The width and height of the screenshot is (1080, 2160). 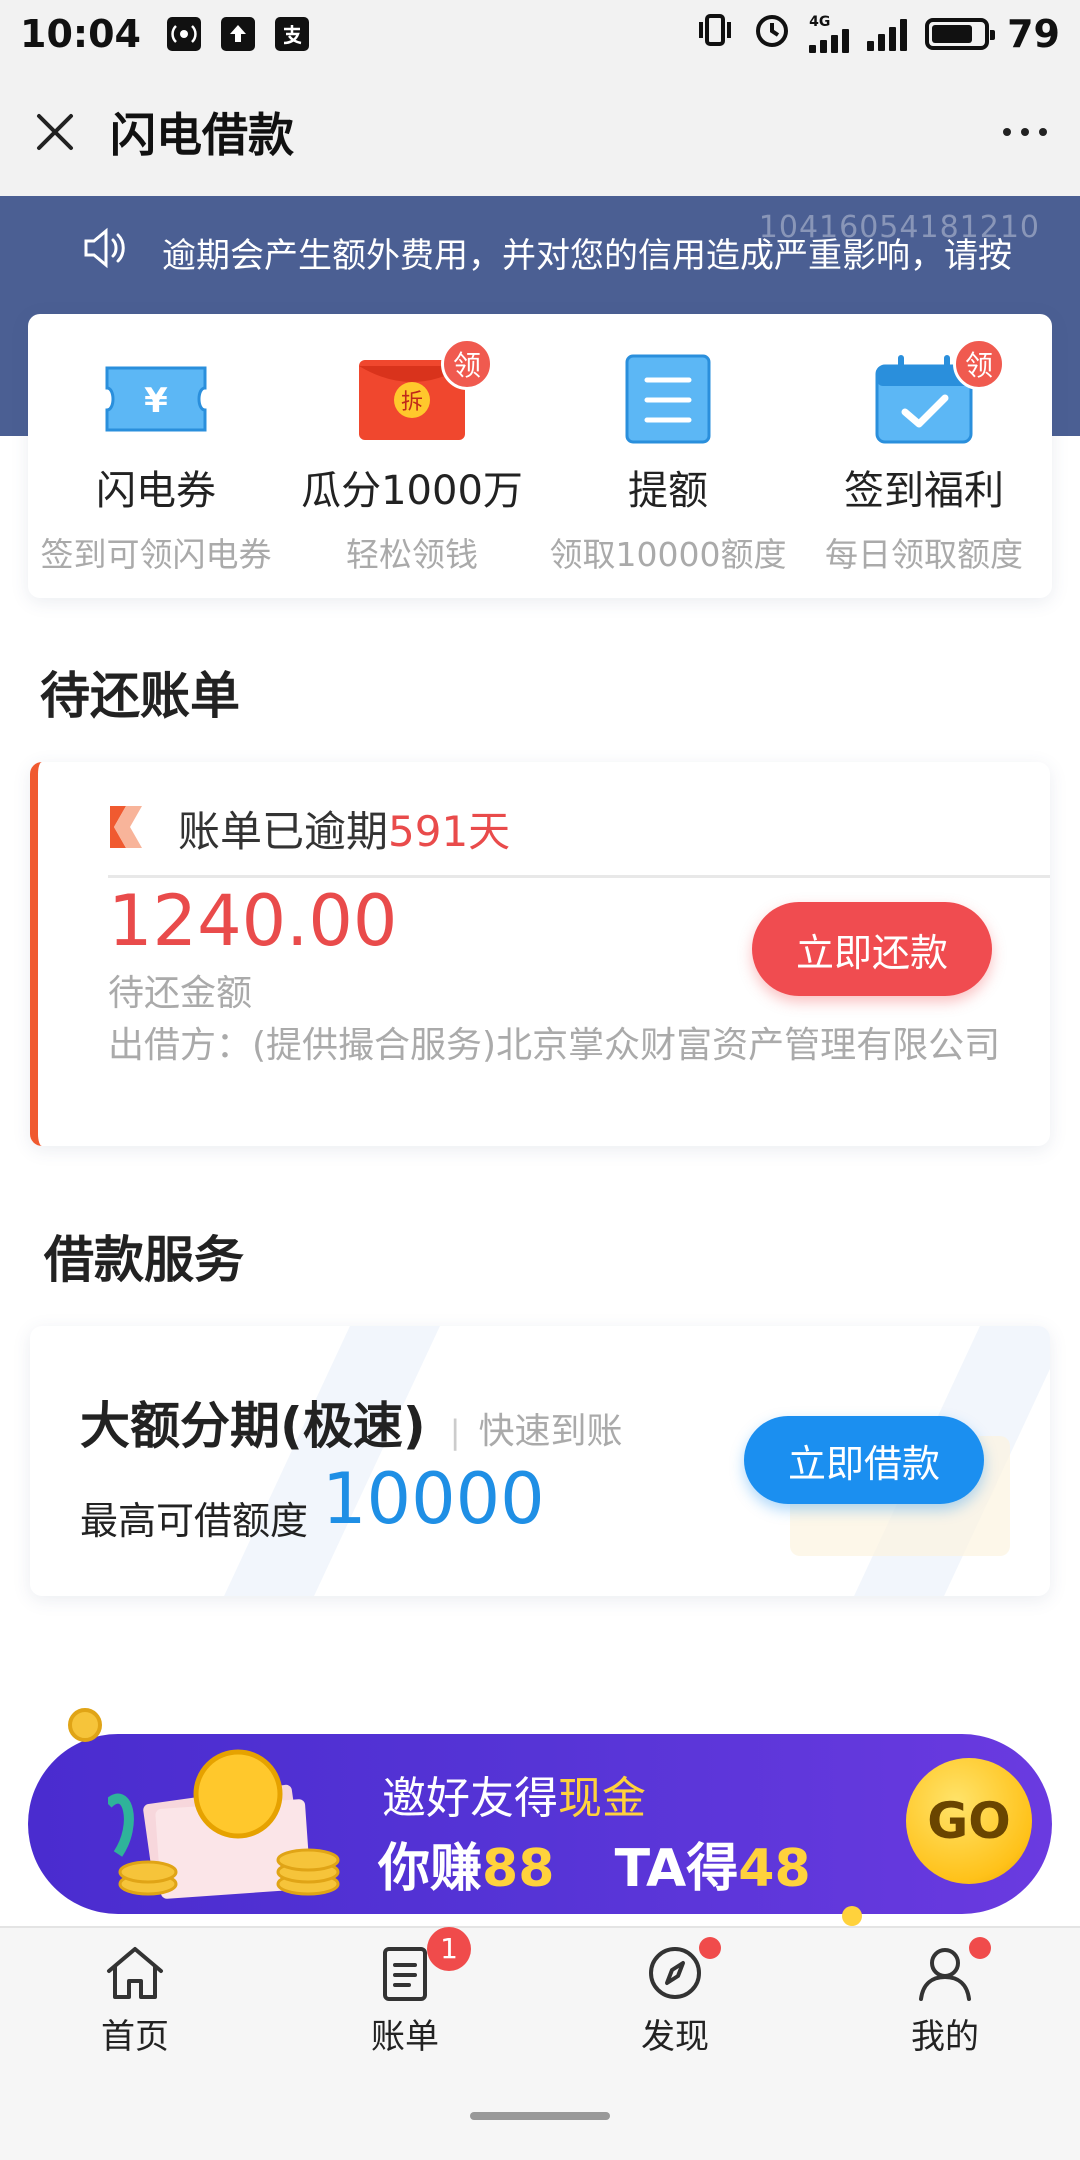 What do you see at coordinates (226, 1824) in the screenshot?
I see `money-stack-illustration` at bounding box center [226, 1824].